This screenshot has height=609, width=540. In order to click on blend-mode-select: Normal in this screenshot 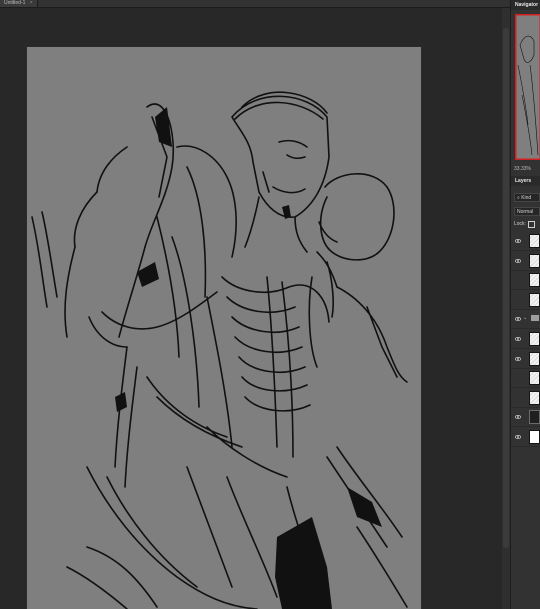, I will do `click(527, 211)`.